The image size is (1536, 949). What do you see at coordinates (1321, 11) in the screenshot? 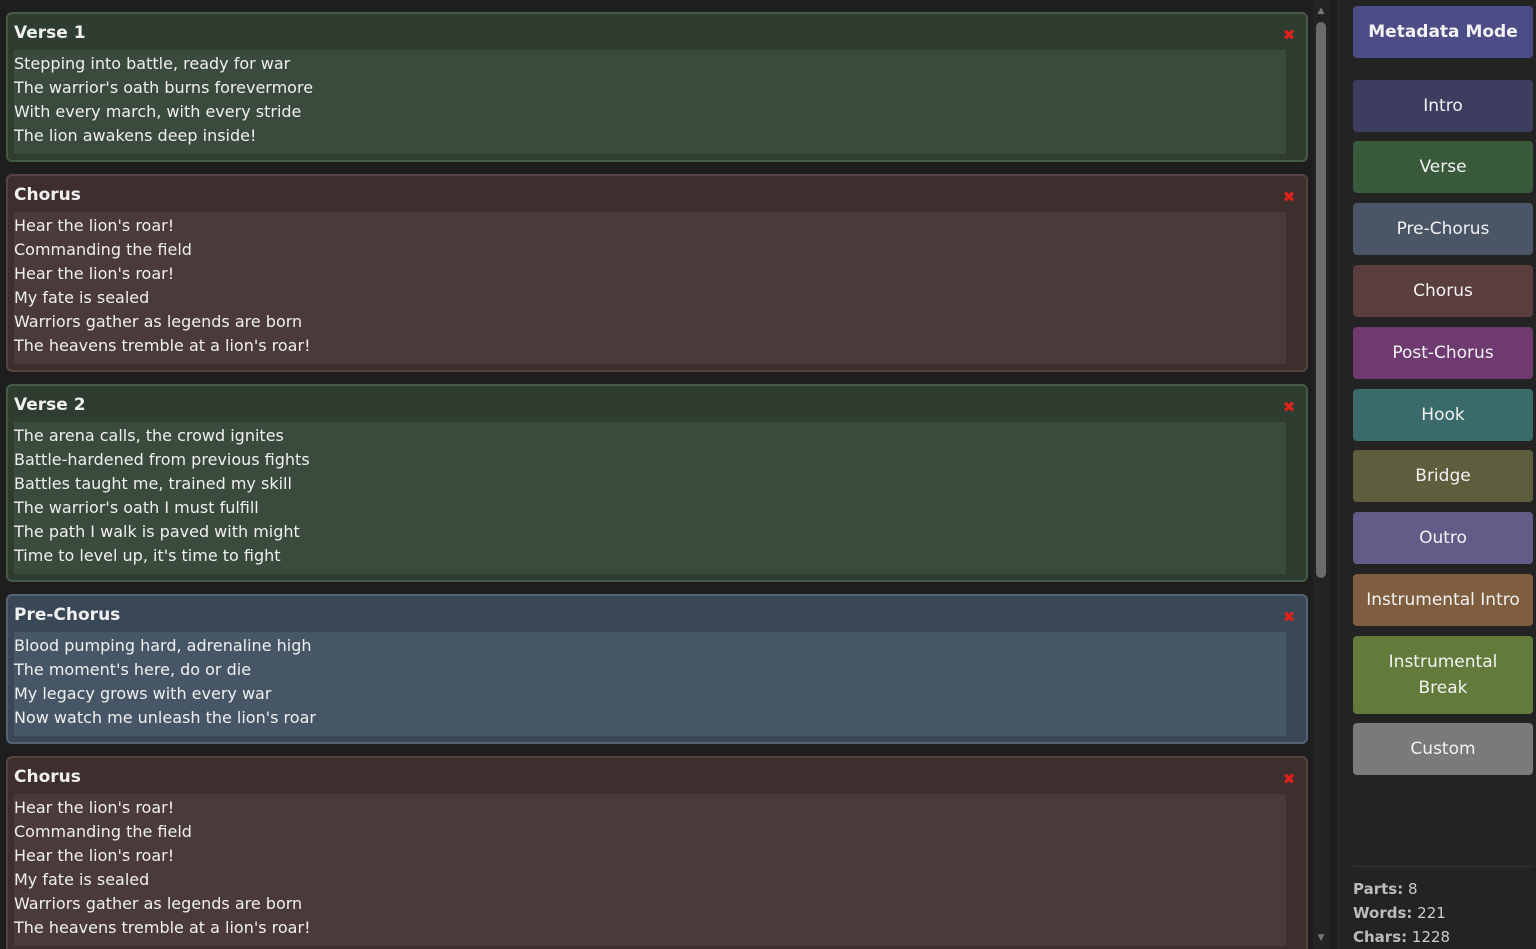
I see `scroll-up-arrow-icon: ▲` at bounding box center [1321, 11].